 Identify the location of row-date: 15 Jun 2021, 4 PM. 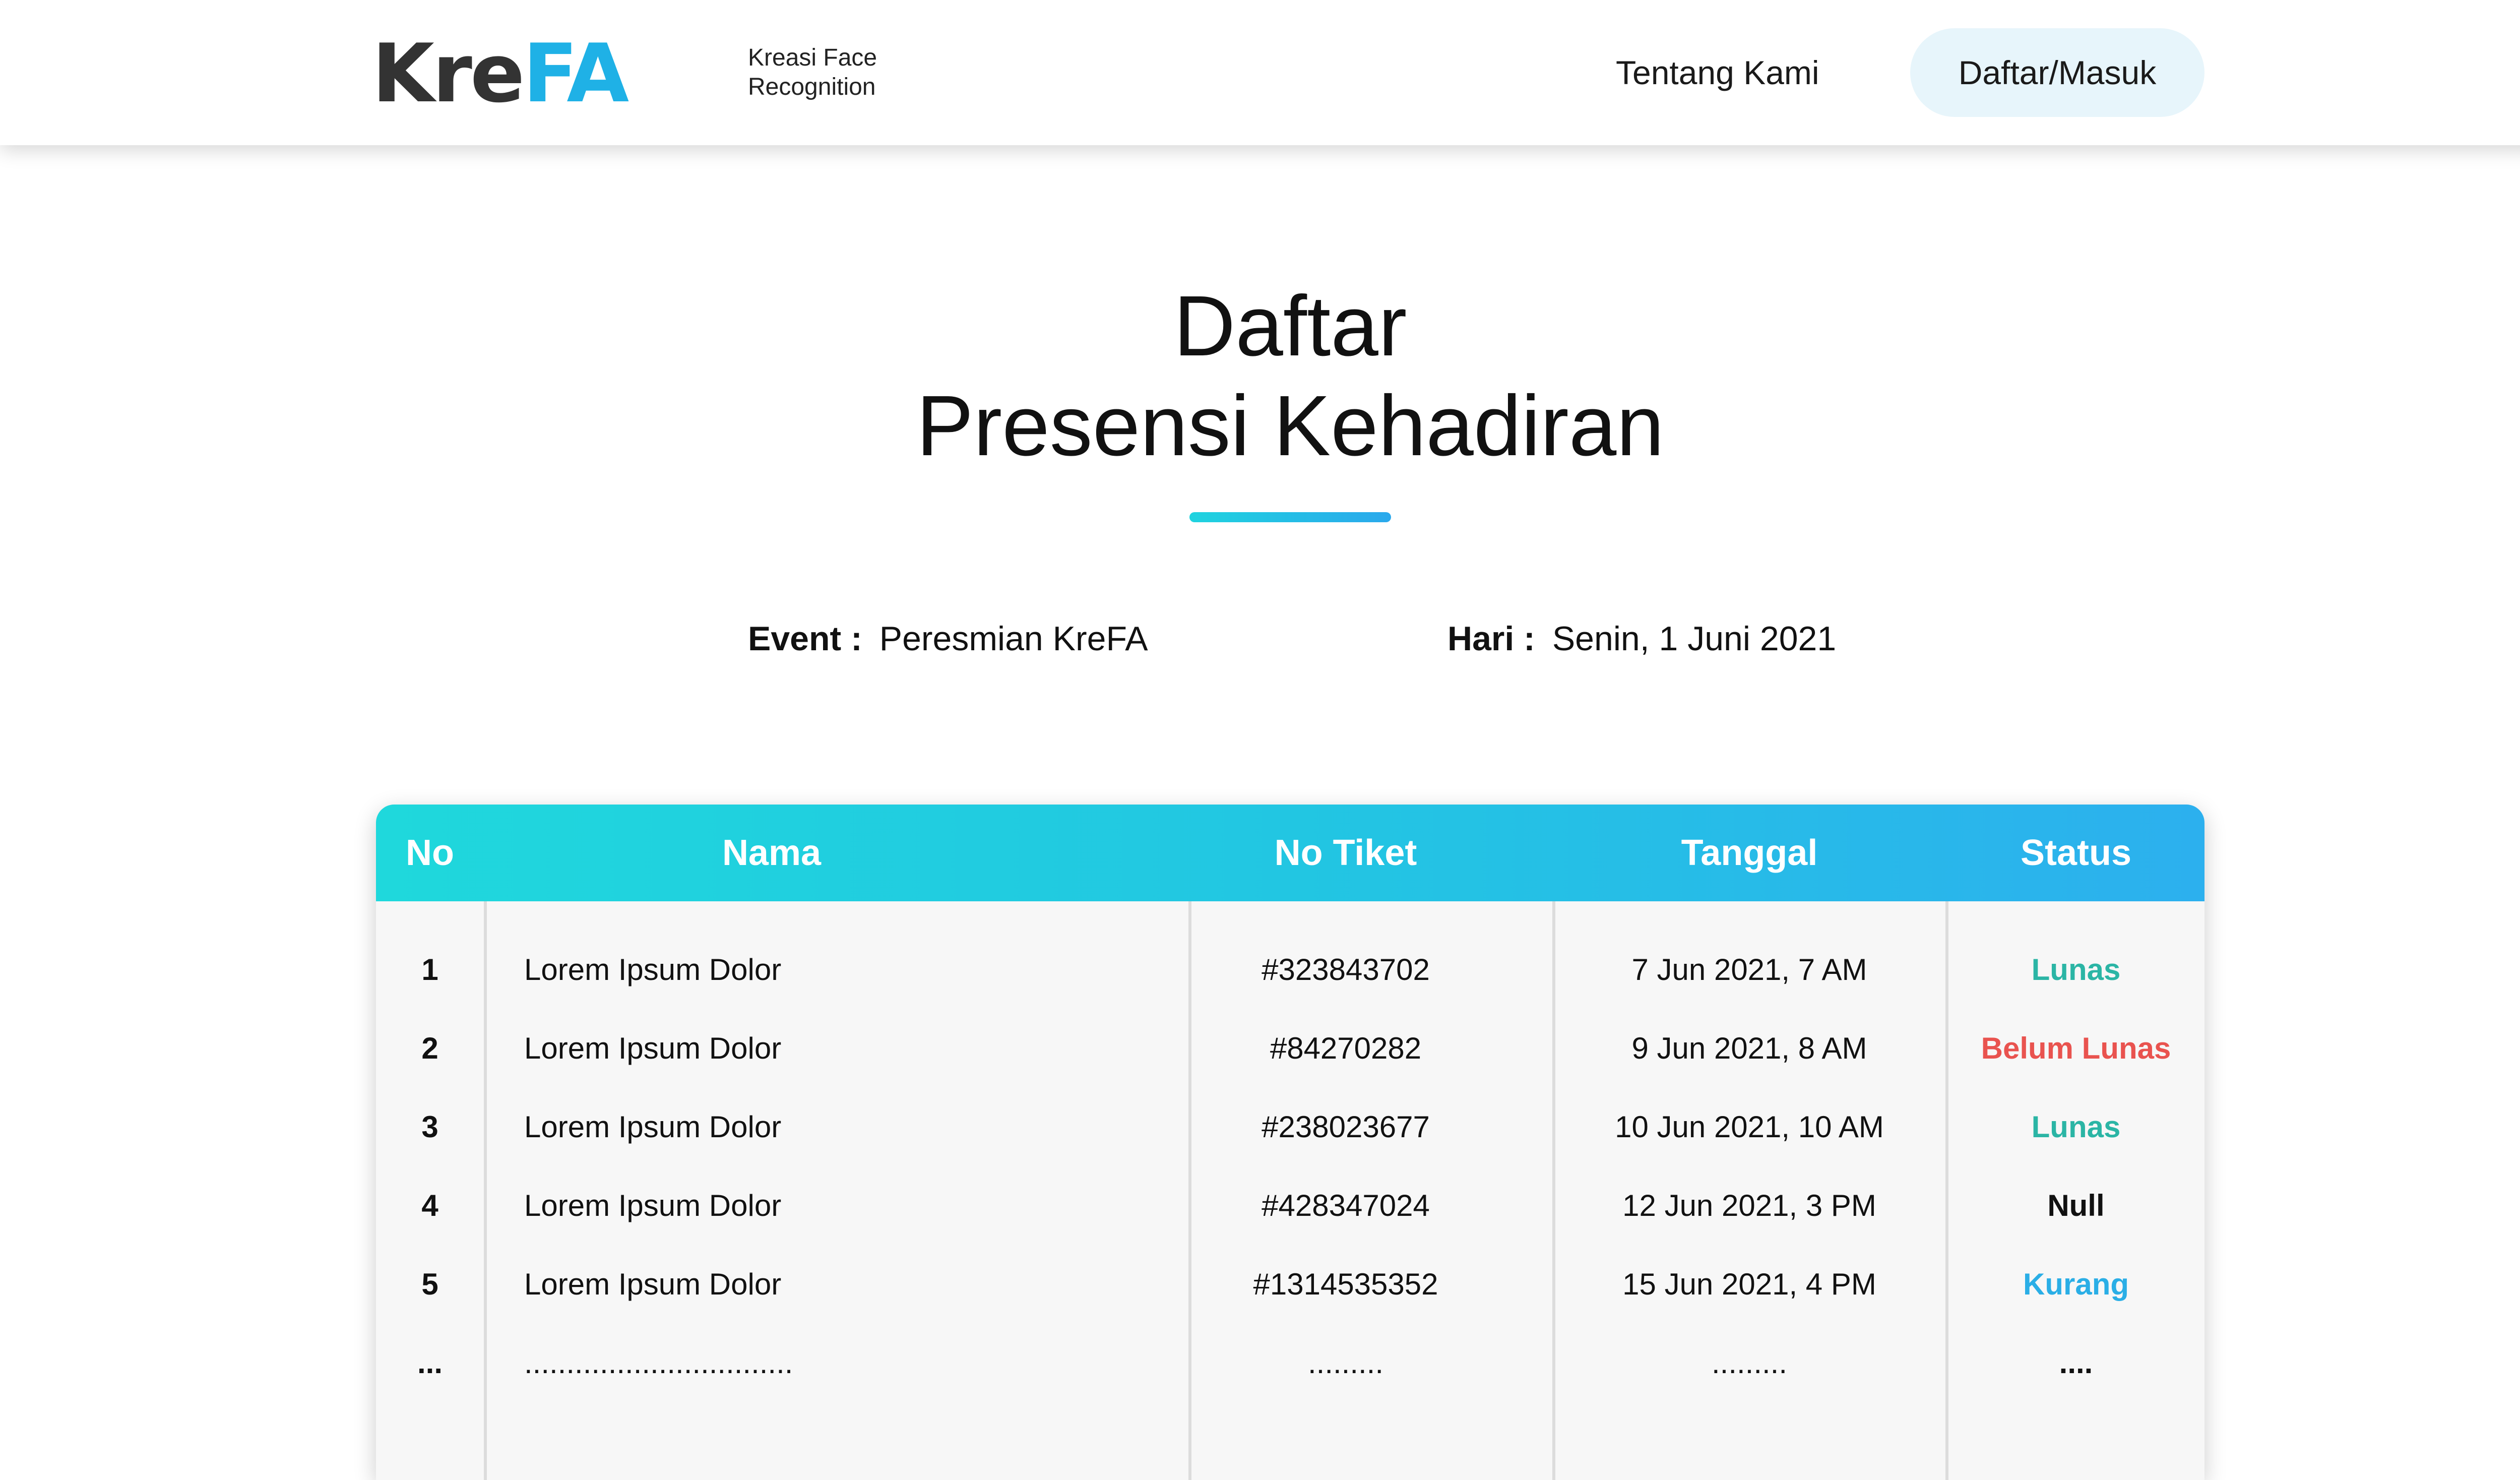
(1749, 1284).